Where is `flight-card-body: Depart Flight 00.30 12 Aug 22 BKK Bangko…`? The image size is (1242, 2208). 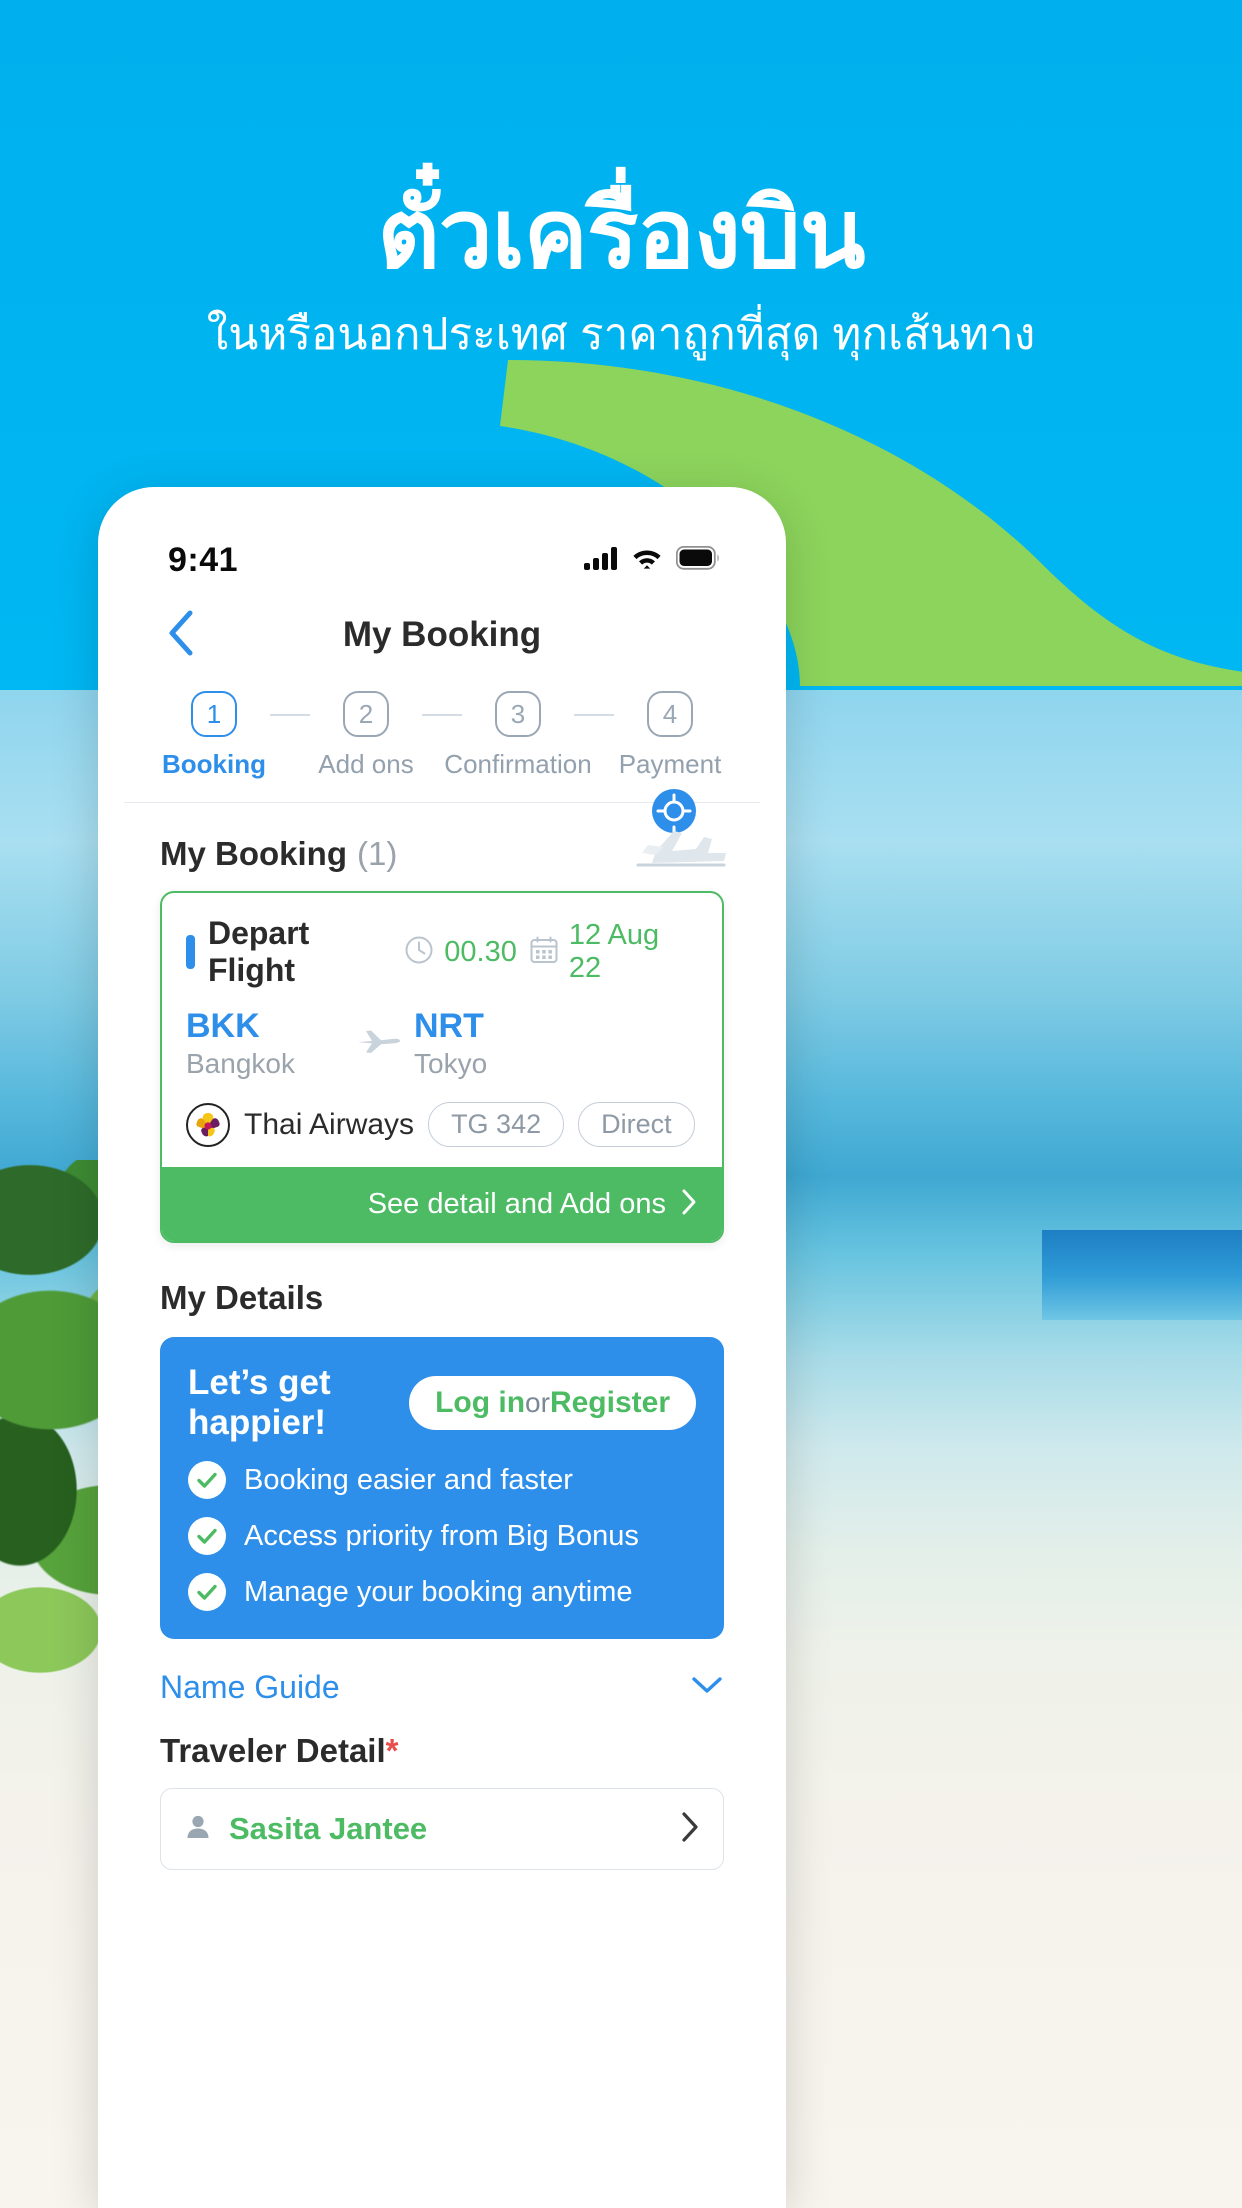 flight-card-body: Depart Flight 00.30 12 Aug 22 BKK Bangko… is located at coordinates (442, 1030).